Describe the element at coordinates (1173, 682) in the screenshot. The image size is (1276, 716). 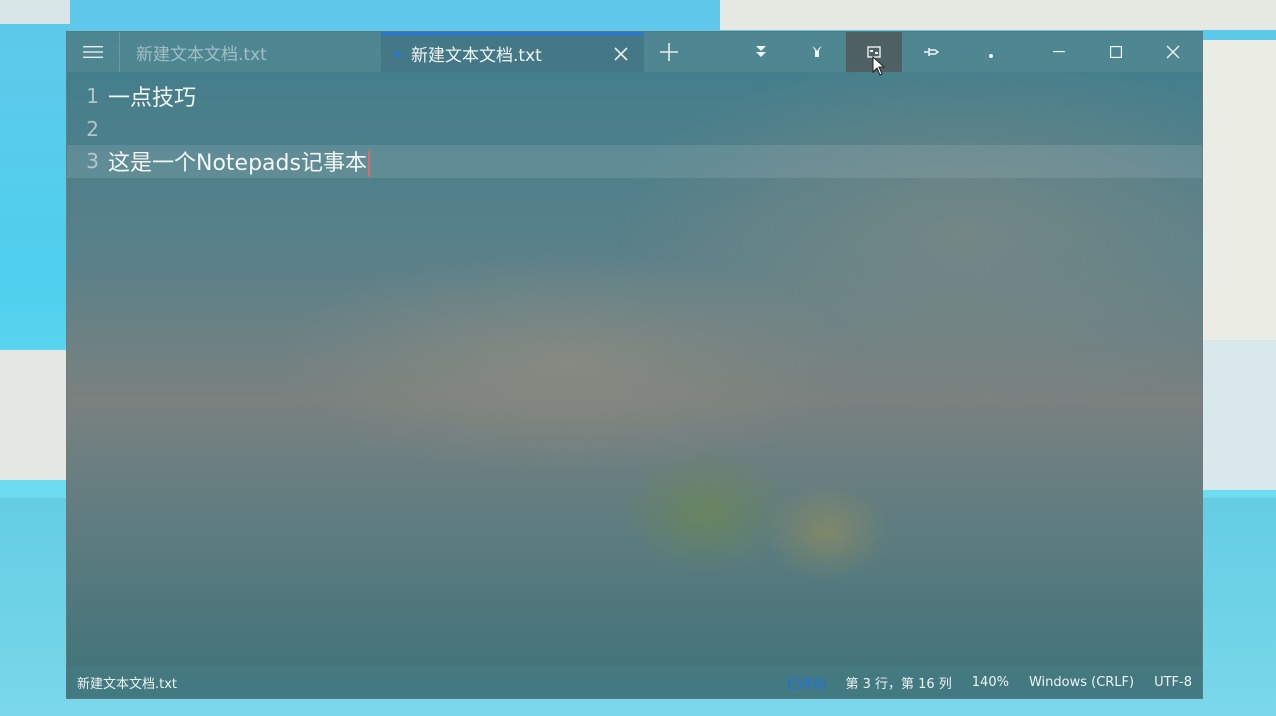
I see `status-encoding: UTF-8` at that location.